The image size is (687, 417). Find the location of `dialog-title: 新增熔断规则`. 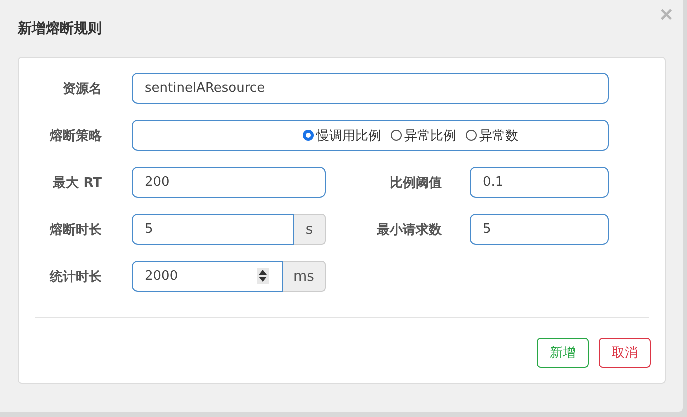

dialog-title: 新增熔断规则 is located at coordinates (60, 29).